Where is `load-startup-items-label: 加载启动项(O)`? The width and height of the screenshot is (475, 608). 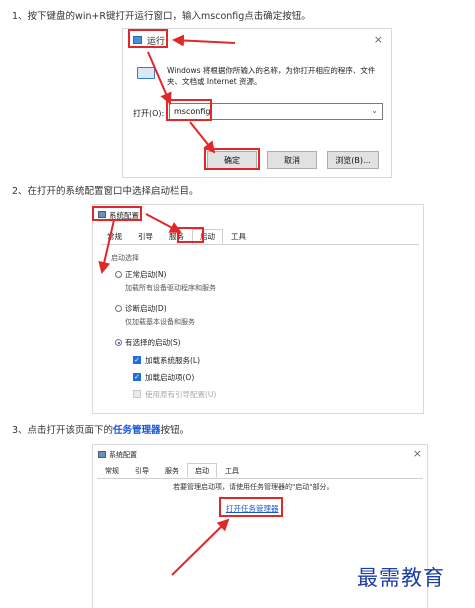
load-startup-items-label: 加载启动项(O) is located at coordinates (170, 377).